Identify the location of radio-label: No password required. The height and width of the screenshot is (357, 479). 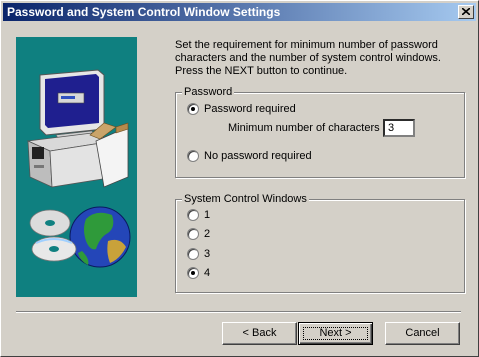
(258, 156).